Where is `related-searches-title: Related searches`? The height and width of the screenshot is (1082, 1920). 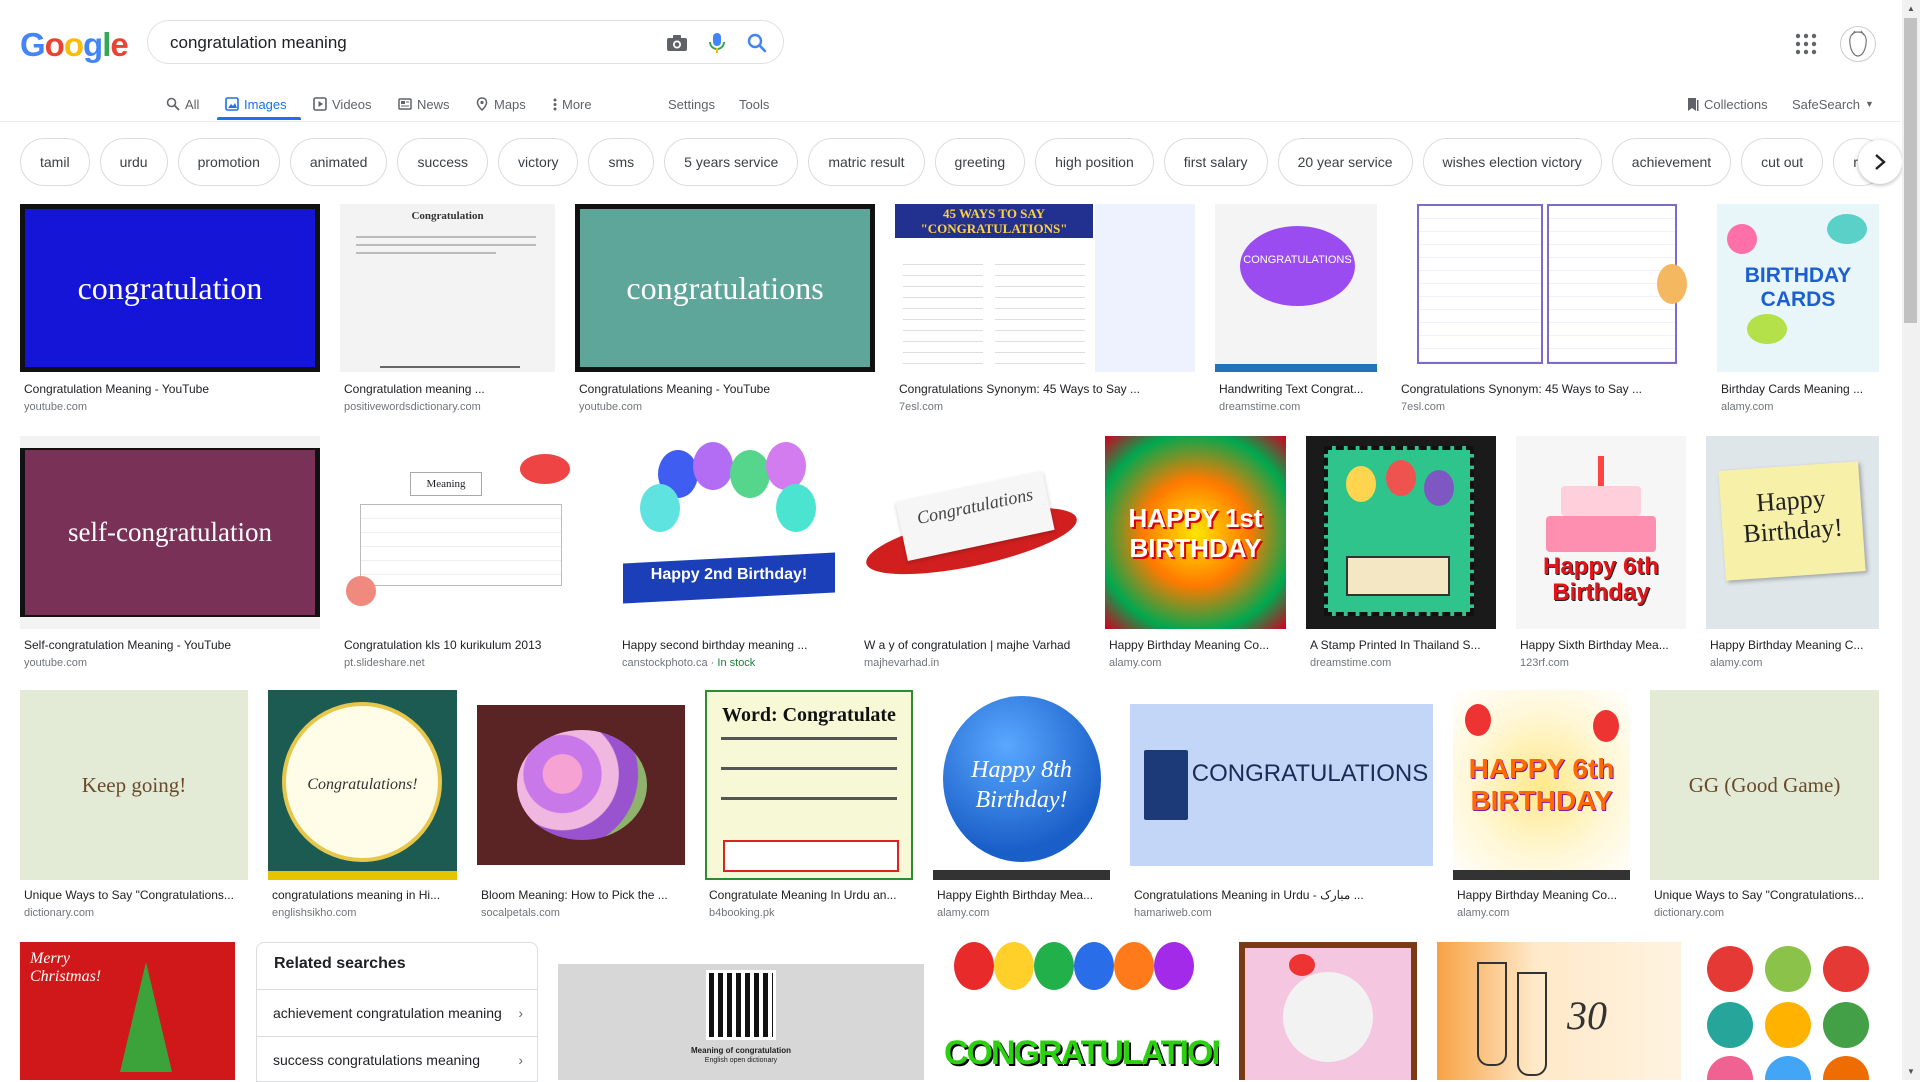 related-searches-title: Related searches is located at coordinates (340, 963).